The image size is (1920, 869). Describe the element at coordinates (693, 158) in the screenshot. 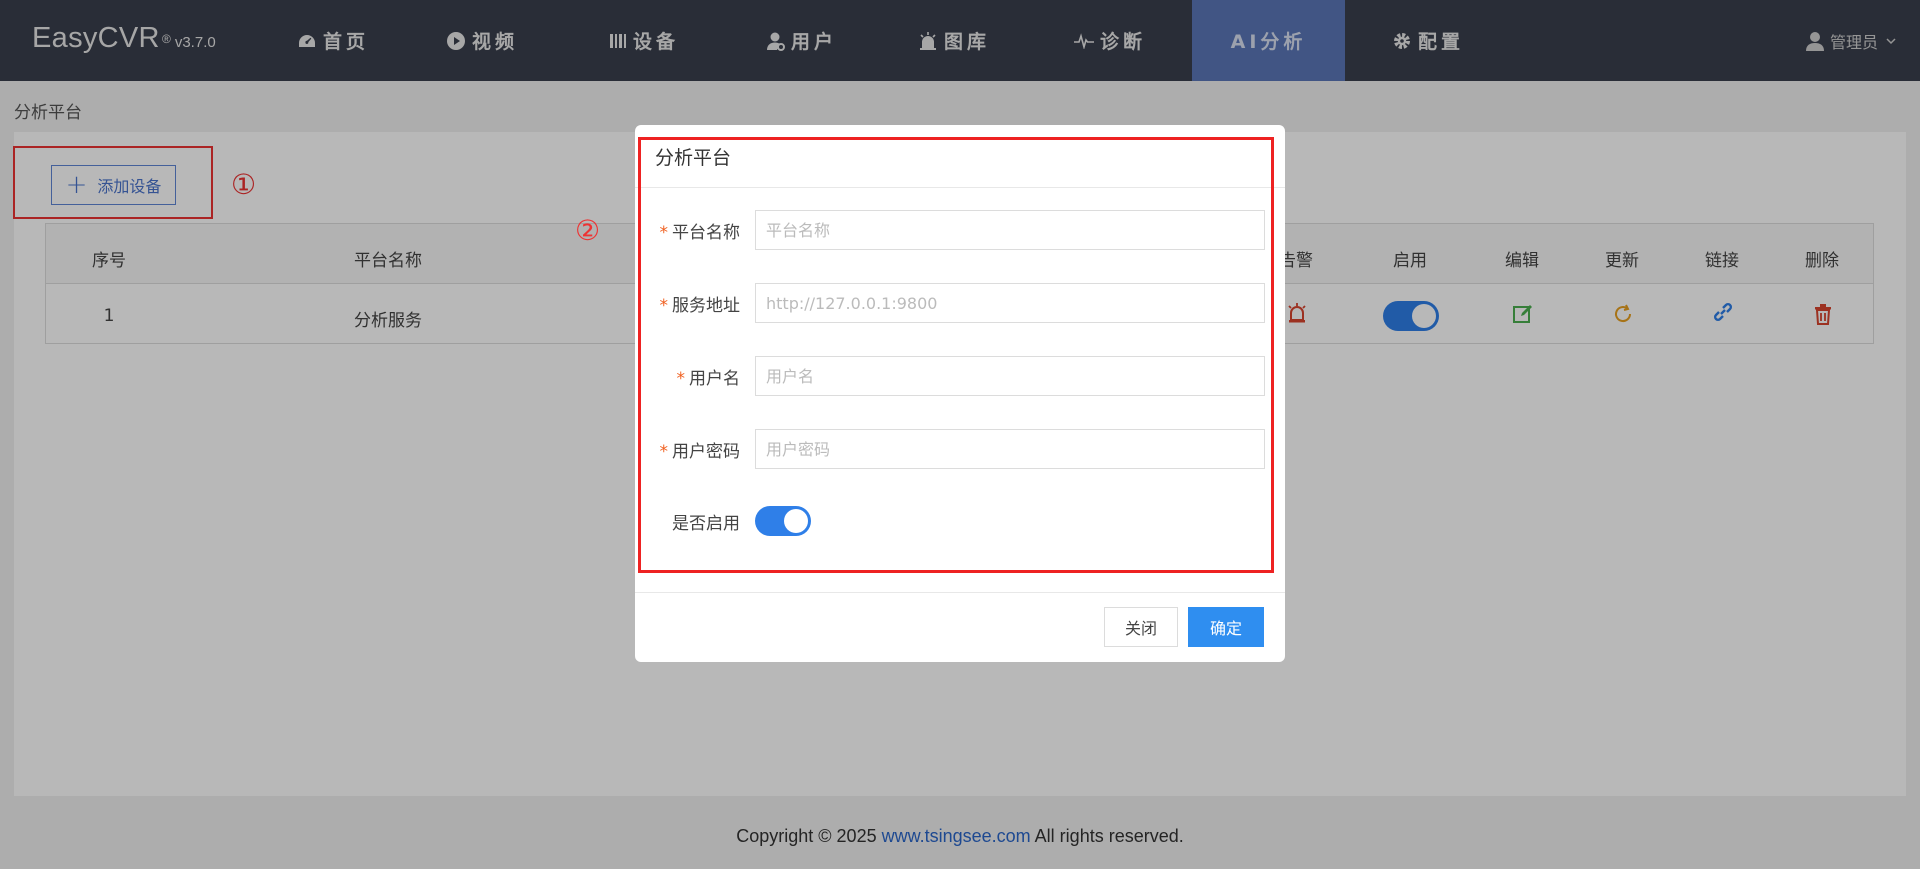

I see `dialog-title: 分析平台` at that location.